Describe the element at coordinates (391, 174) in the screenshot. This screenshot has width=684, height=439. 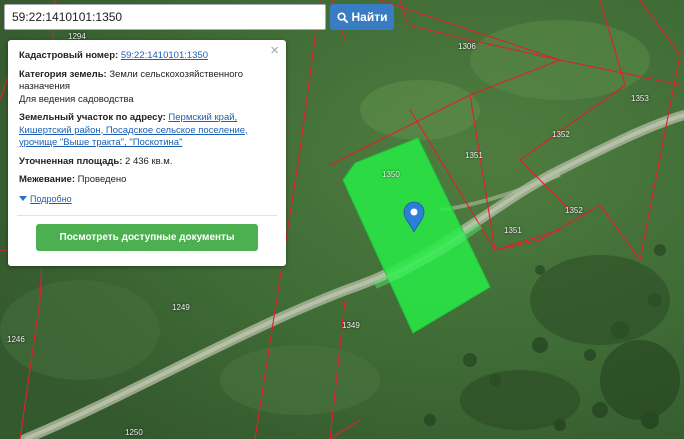
I see `parcel-label: 1350` at that location.